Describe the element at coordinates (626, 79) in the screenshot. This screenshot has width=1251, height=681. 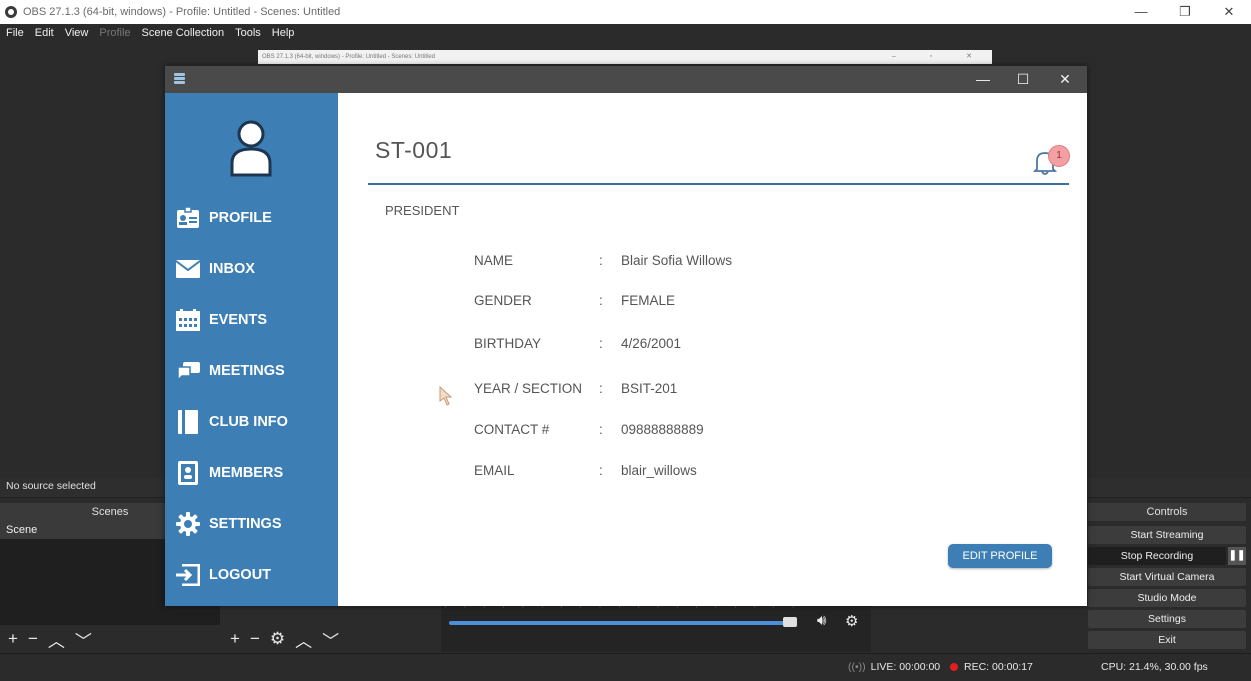
I see `app-titlebar: — ☐ ✕` at that location.